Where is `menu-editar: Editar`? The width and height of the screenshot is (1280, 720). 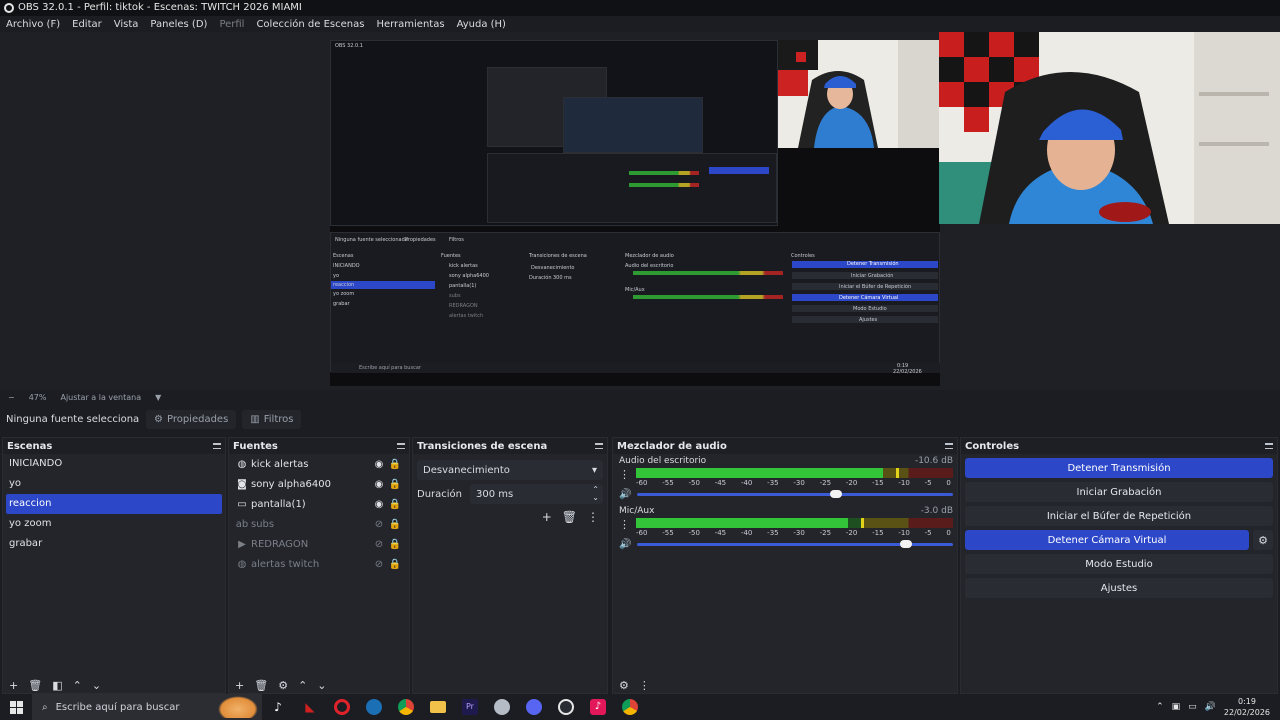 menu-editar: Editar is located at coordinates (87, 24).